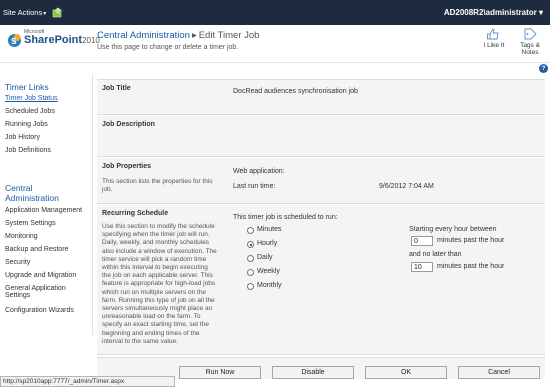 Image resolution: width=550 pixels, height=387 pixels. I want to click on i-like-it-button: I Like It, so click(494, 38).